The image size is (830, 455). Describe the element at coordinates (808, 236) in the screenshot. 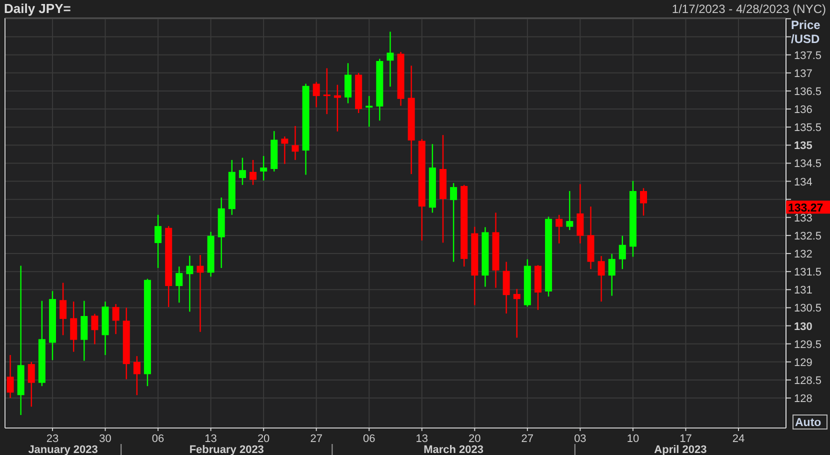

I see `axis-label: 132.5` at that location.